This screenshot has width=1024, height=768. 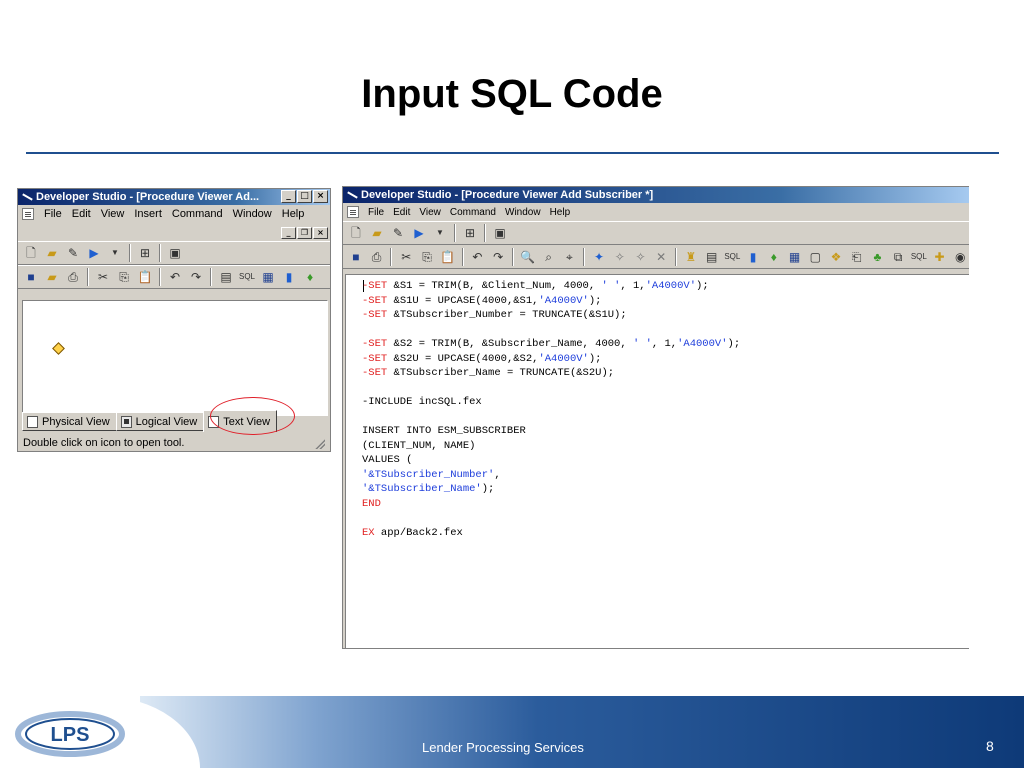 What do you see at coordinates (569, 257) in the screenshot?
I see `replace-icon: ⌖` at bounding box center [569, 257].